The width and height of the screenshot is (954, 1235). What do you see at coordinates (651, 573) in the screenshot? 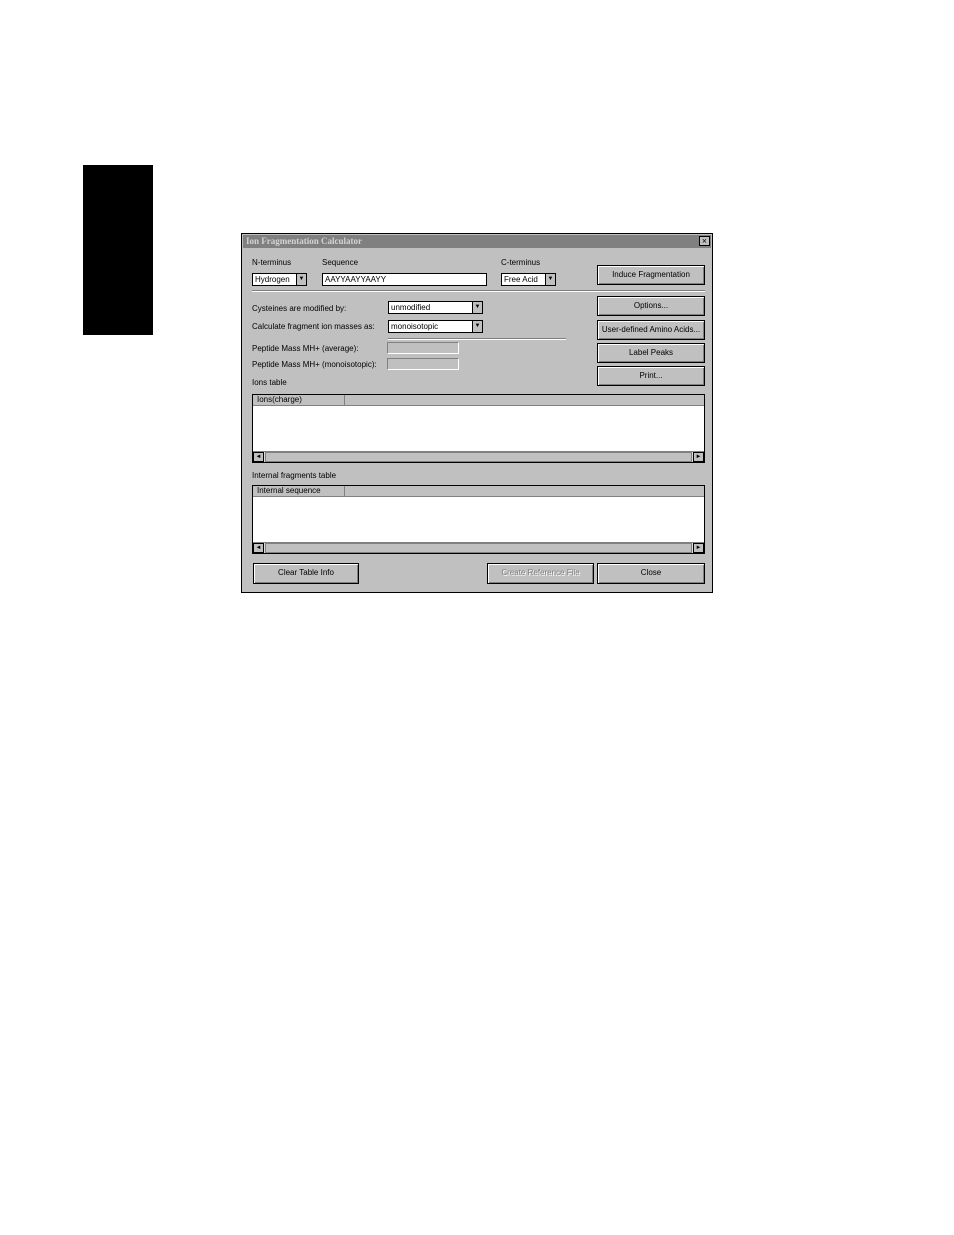
I see `close-button: Close` at bounding box center [651, 573].